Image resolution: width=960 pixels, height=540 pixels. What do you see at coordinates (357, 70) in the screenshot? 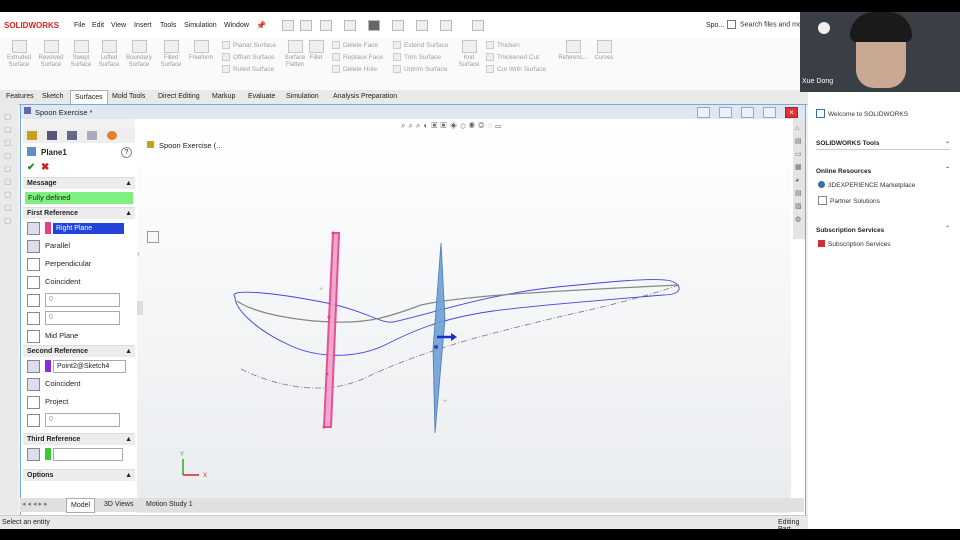
I see `delete-hole-button: Delete Hole` at bounding box center [357, 70].